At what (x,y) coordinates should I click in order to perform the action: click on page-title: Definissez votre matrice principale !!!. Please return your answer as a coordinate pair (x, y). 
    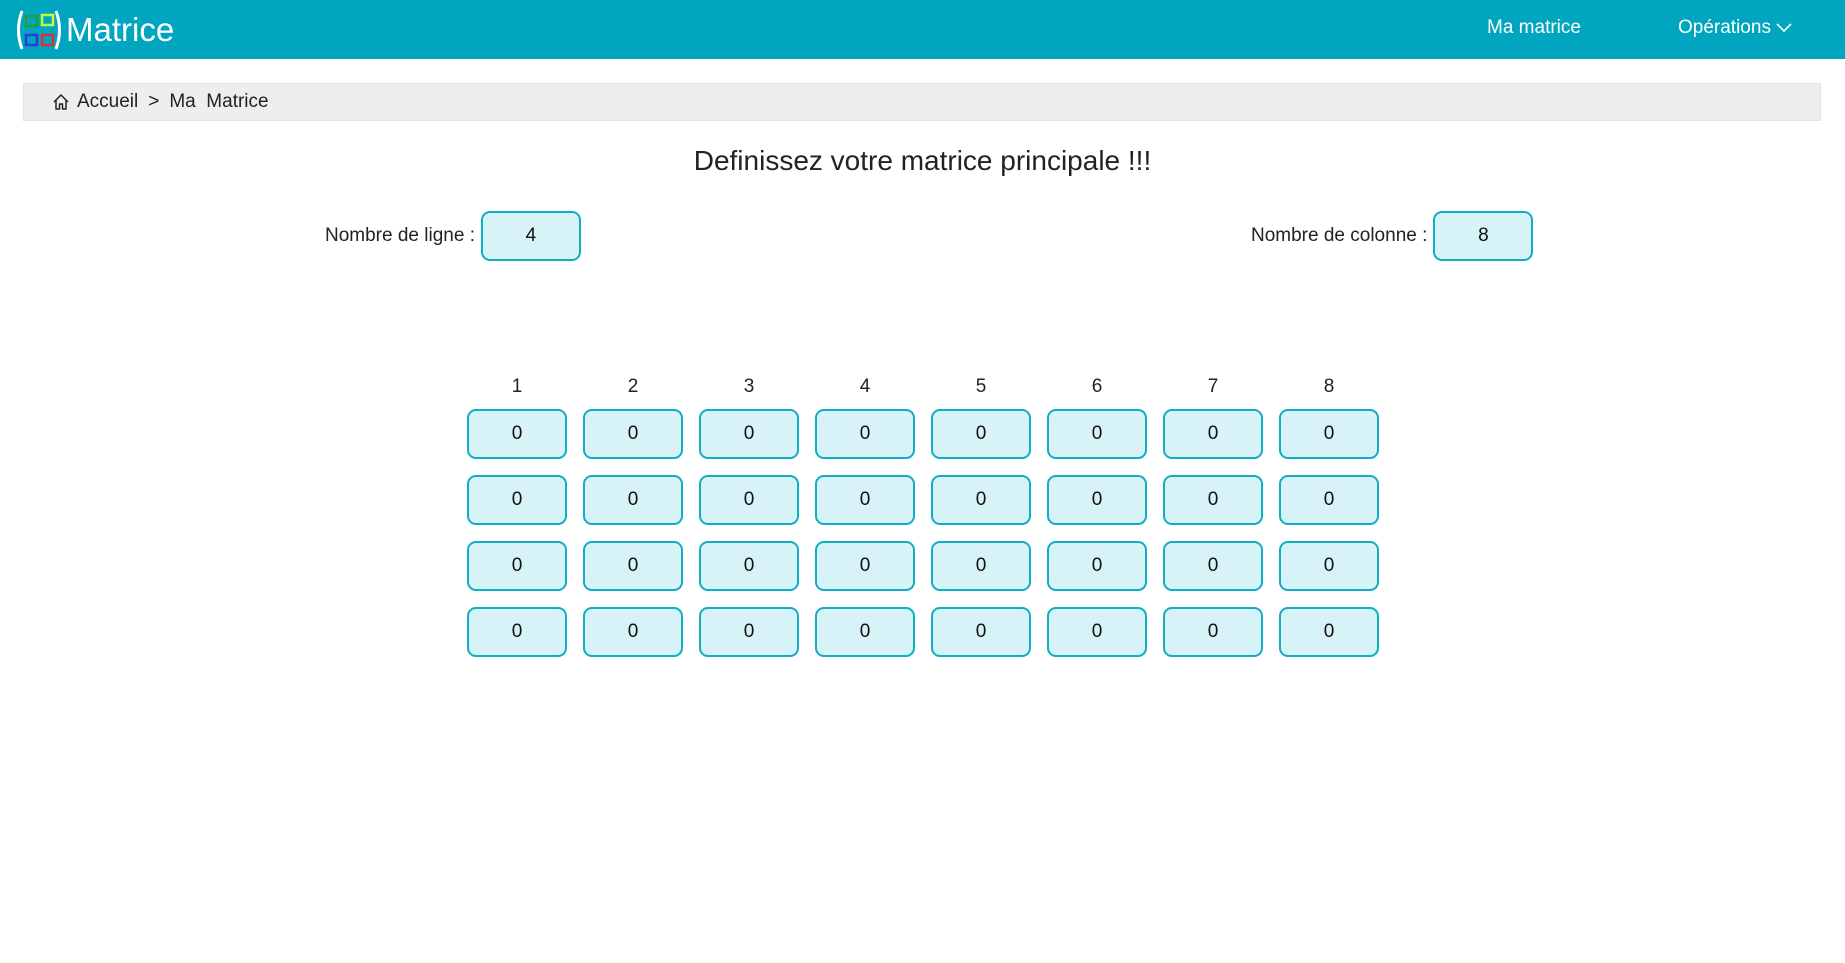
    Looking at the image, I should click on (922, 160).